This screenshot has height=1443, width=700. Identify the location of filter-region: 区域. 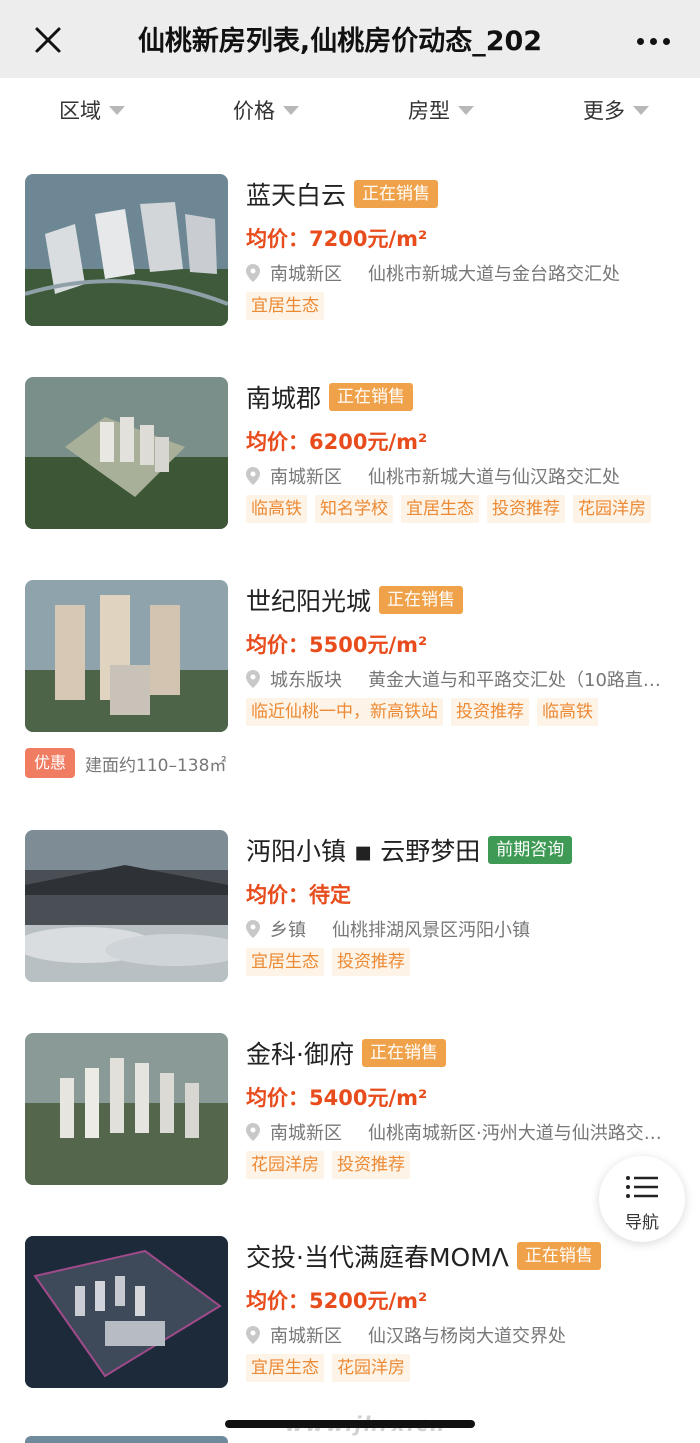
(92, 110).